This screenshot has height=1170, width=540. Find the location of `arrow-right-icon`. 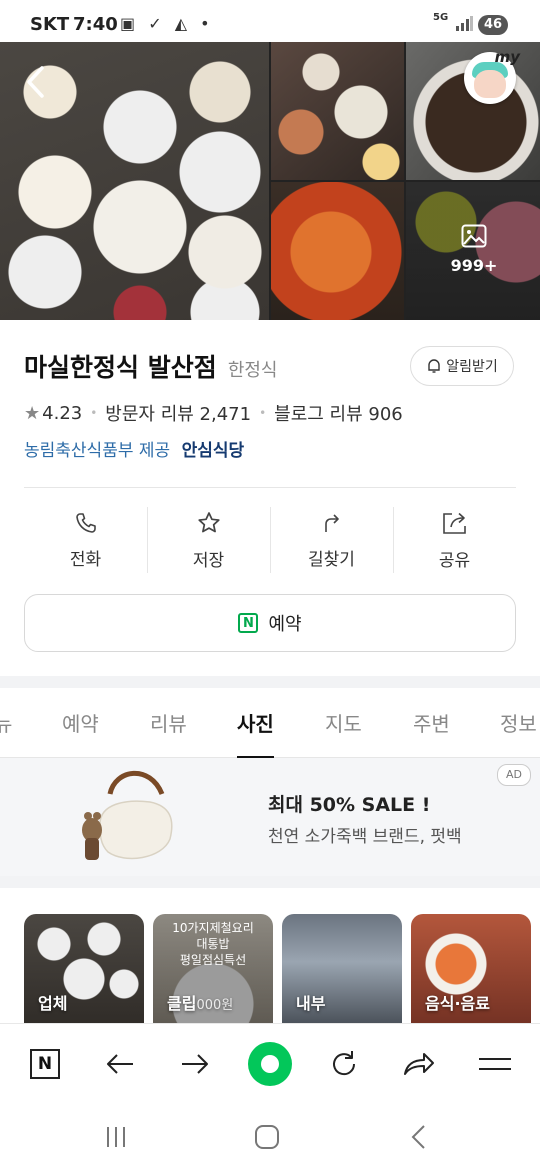

arrow-right-icon is located at coordinates (195, 1064).